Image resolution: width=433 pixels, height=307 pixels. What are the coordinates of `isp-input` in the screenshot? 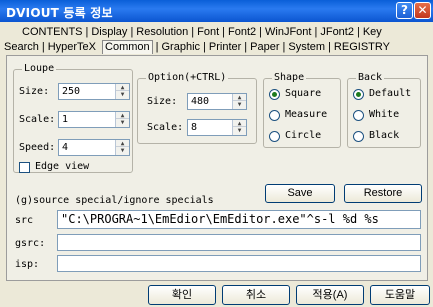 It's located at (239, 263).